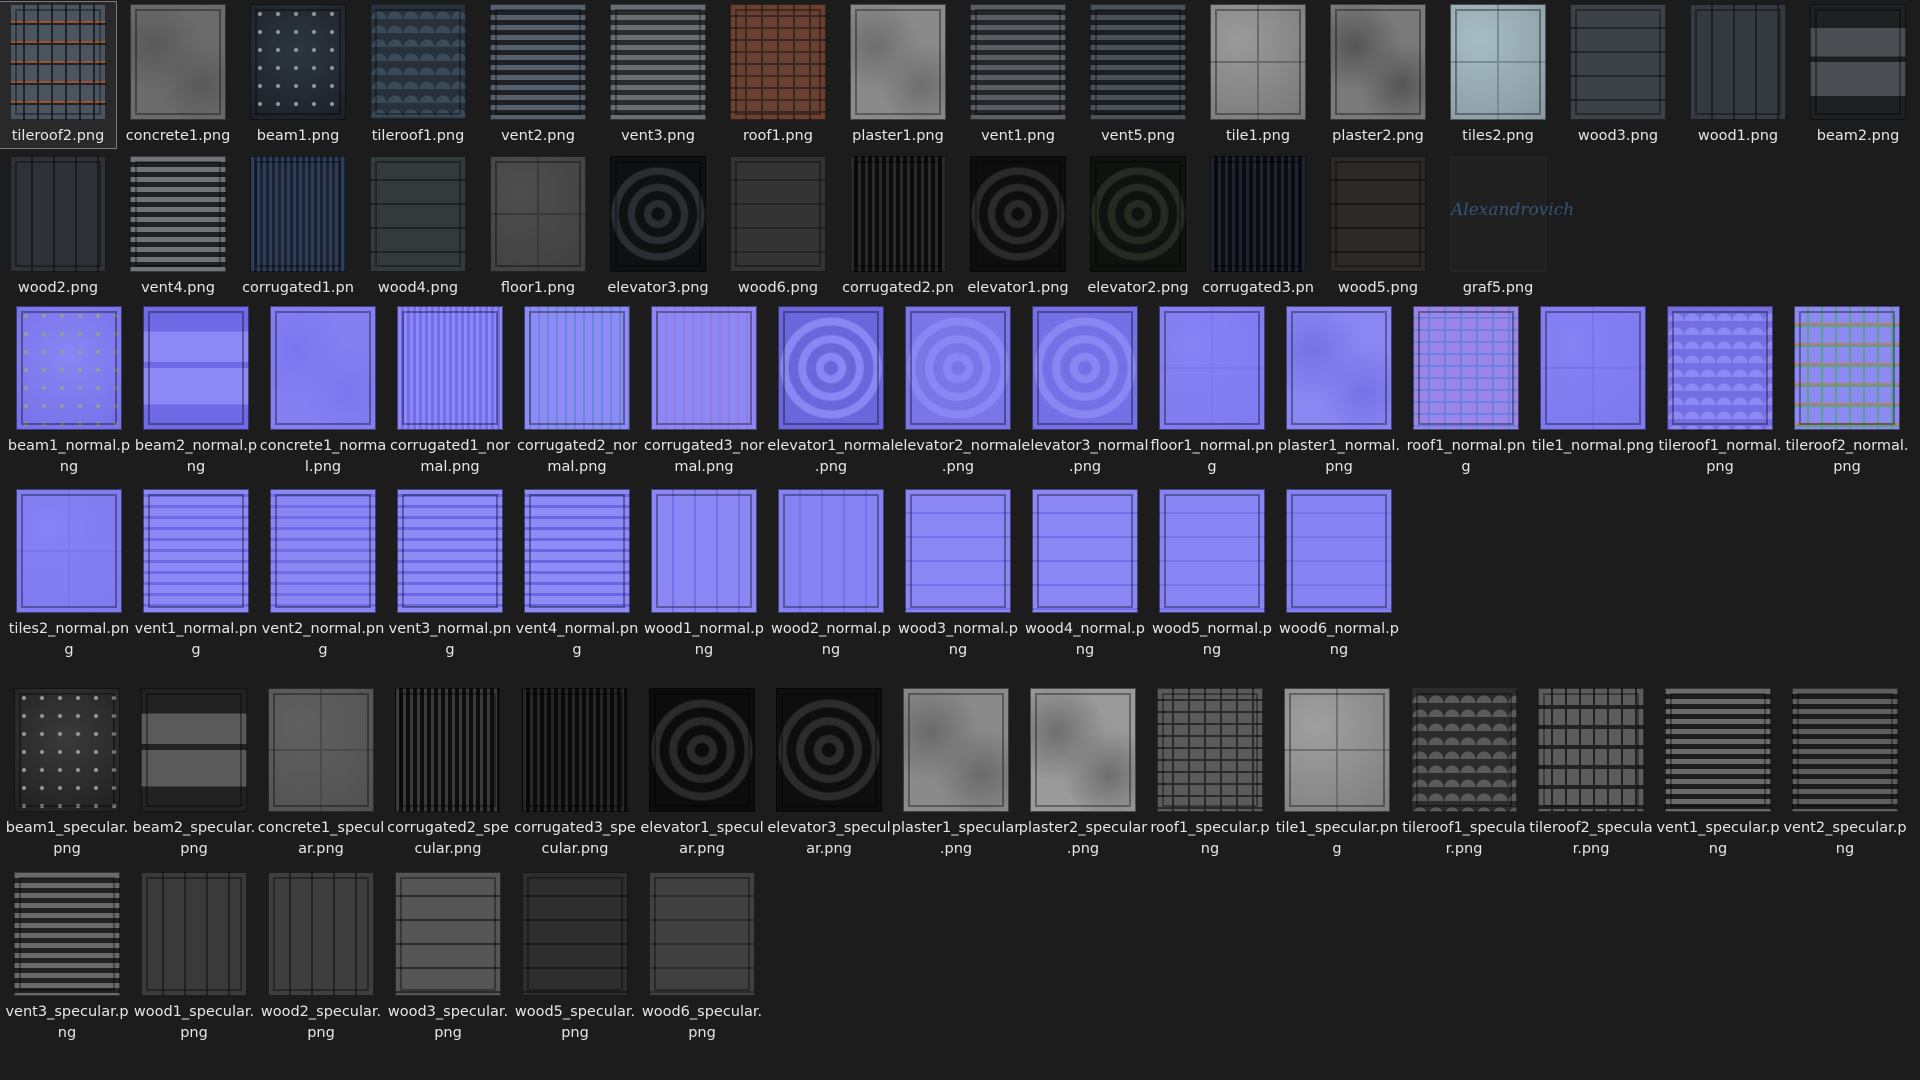  Describe the element at coordinates (898, 75) in the screenshot. I see `file-item-plaster1: plaster1.png` at that location.